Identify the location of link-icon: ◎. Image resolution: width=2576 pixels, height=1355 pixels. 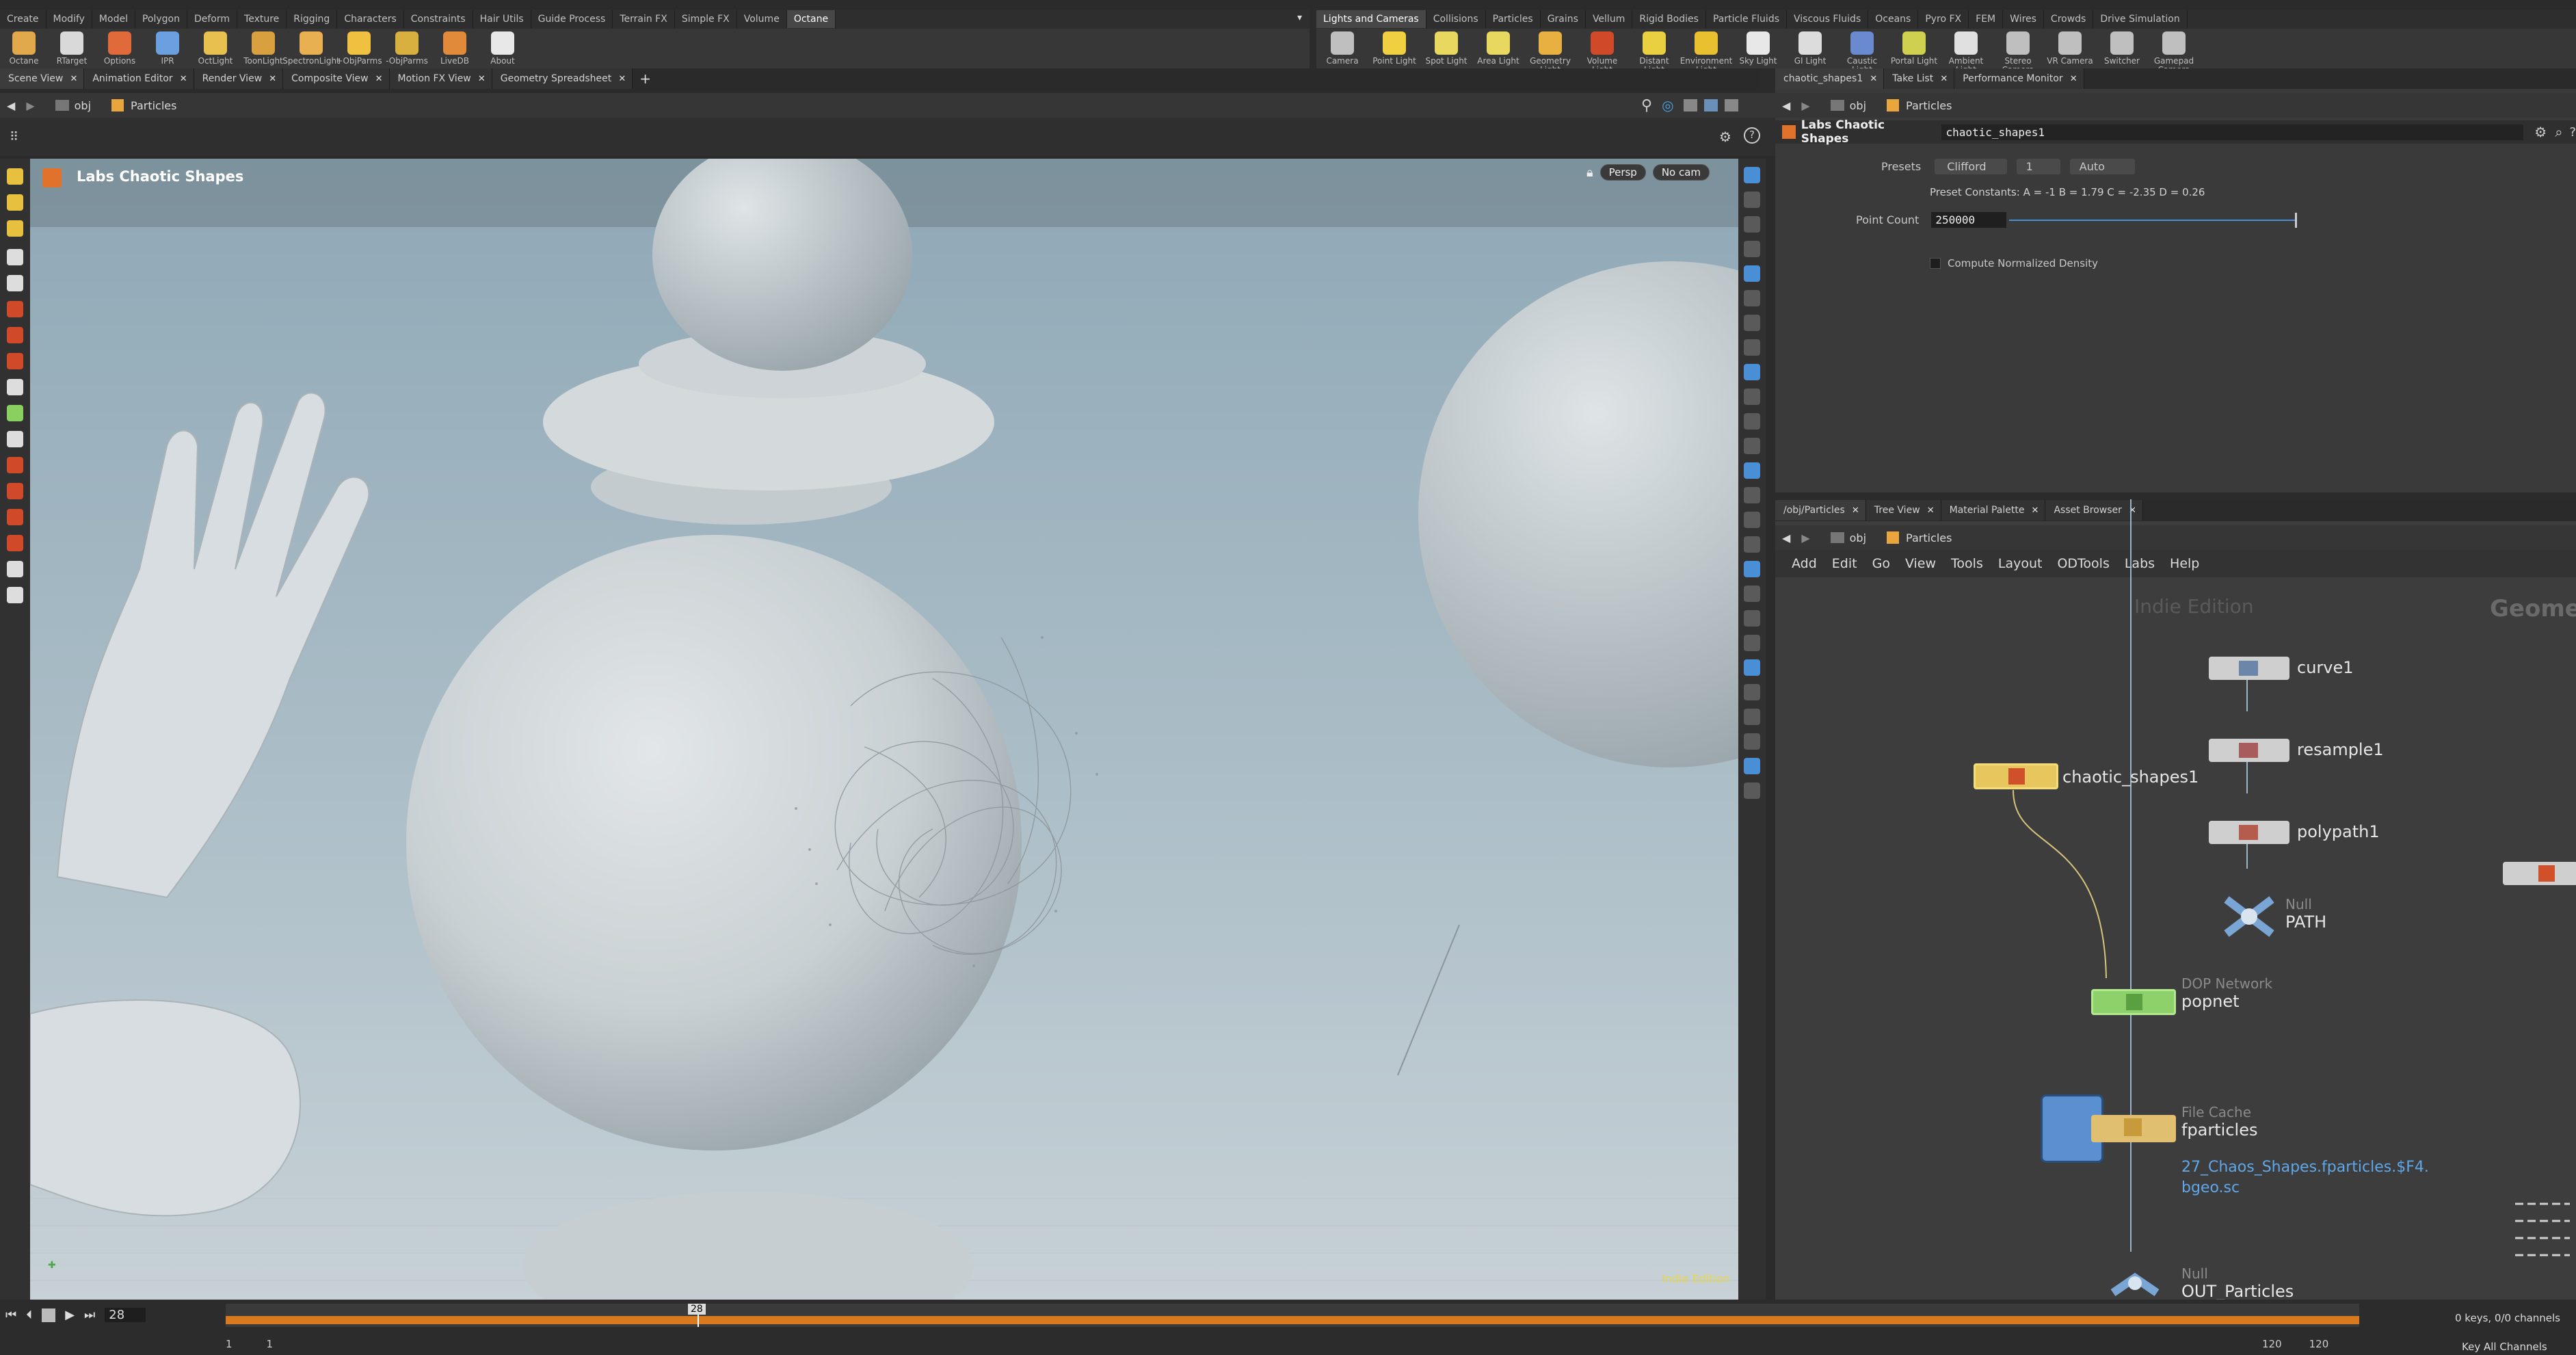
(1667, 105).